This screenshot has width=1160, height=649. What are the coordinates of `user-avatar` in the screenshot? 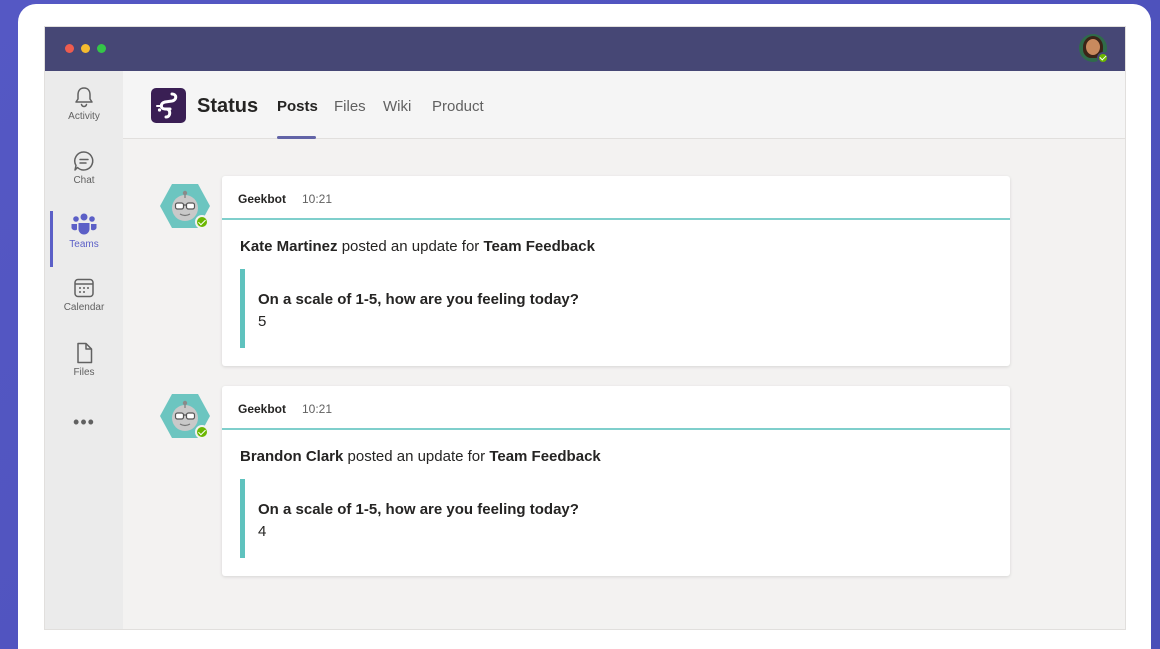 It's located at (1094, 49).